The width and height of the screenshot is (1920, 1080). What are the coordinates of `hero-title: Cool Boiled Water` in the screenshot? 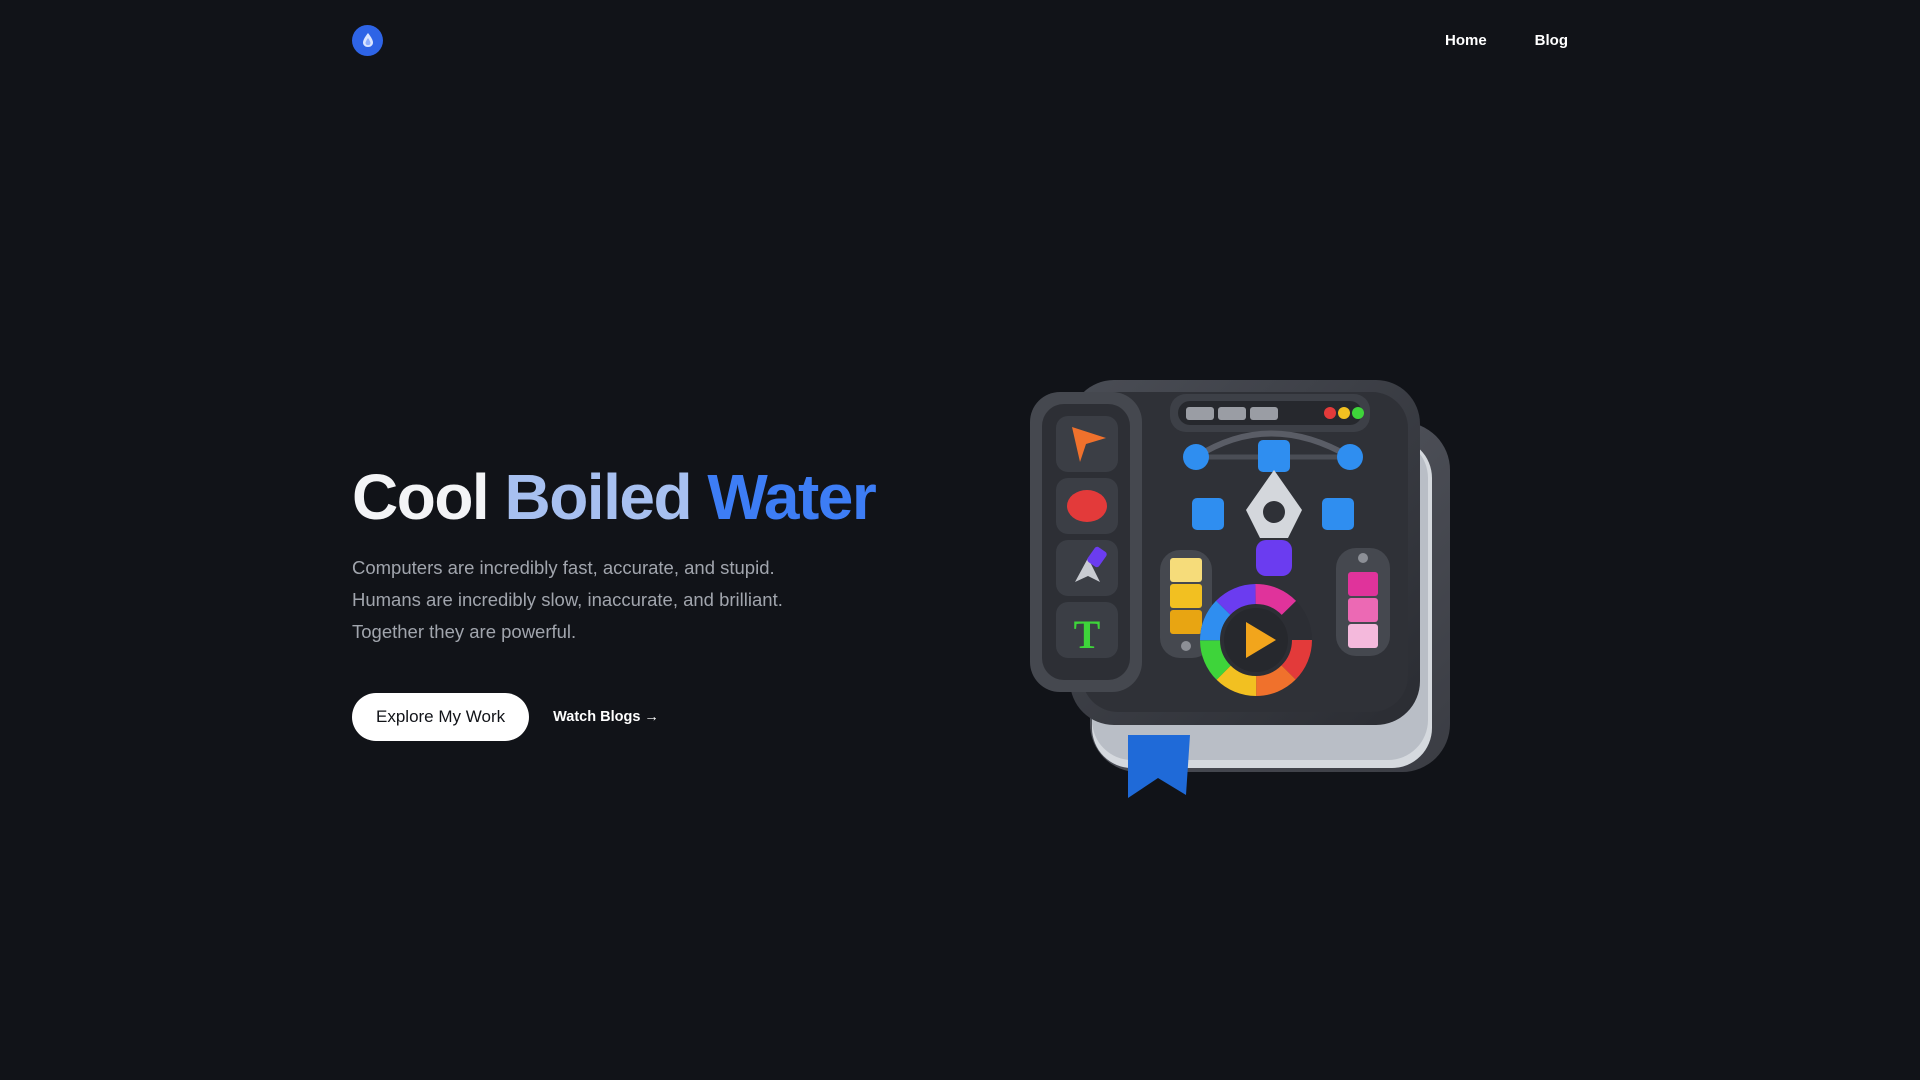 It's located at (632, 497).